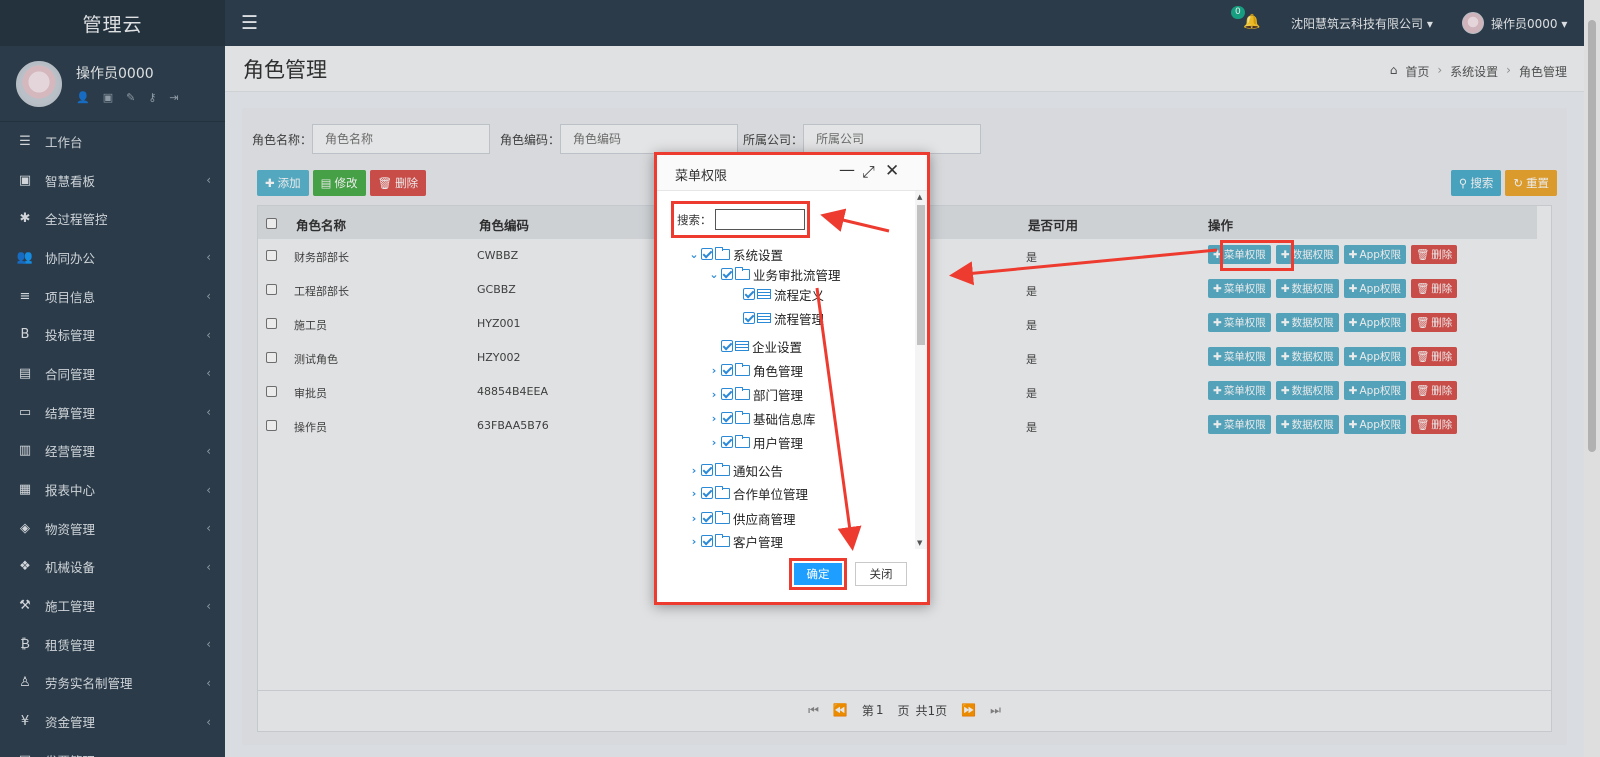 This screenshot has height=757, width=1600. I want to click on column-header: 是否可用, so click(1053, 224).